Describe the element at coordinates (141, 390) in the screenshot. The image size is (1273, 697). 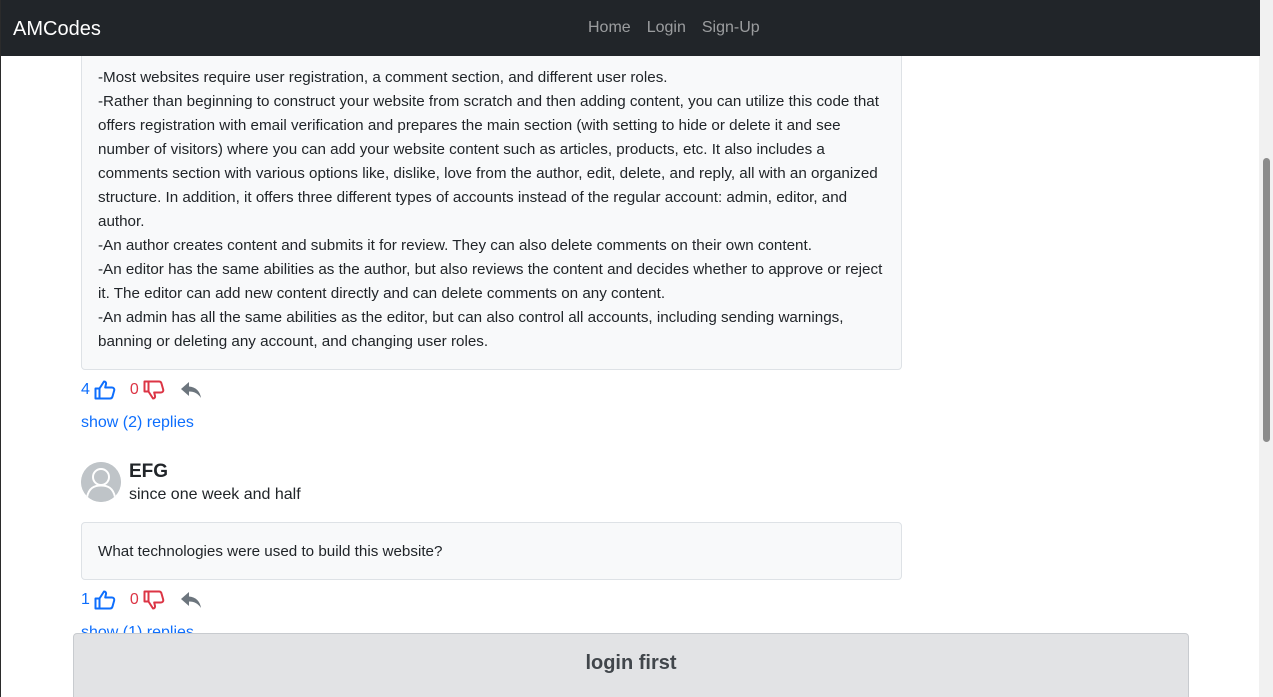
I see `comment-actions: 4 0` at that location.